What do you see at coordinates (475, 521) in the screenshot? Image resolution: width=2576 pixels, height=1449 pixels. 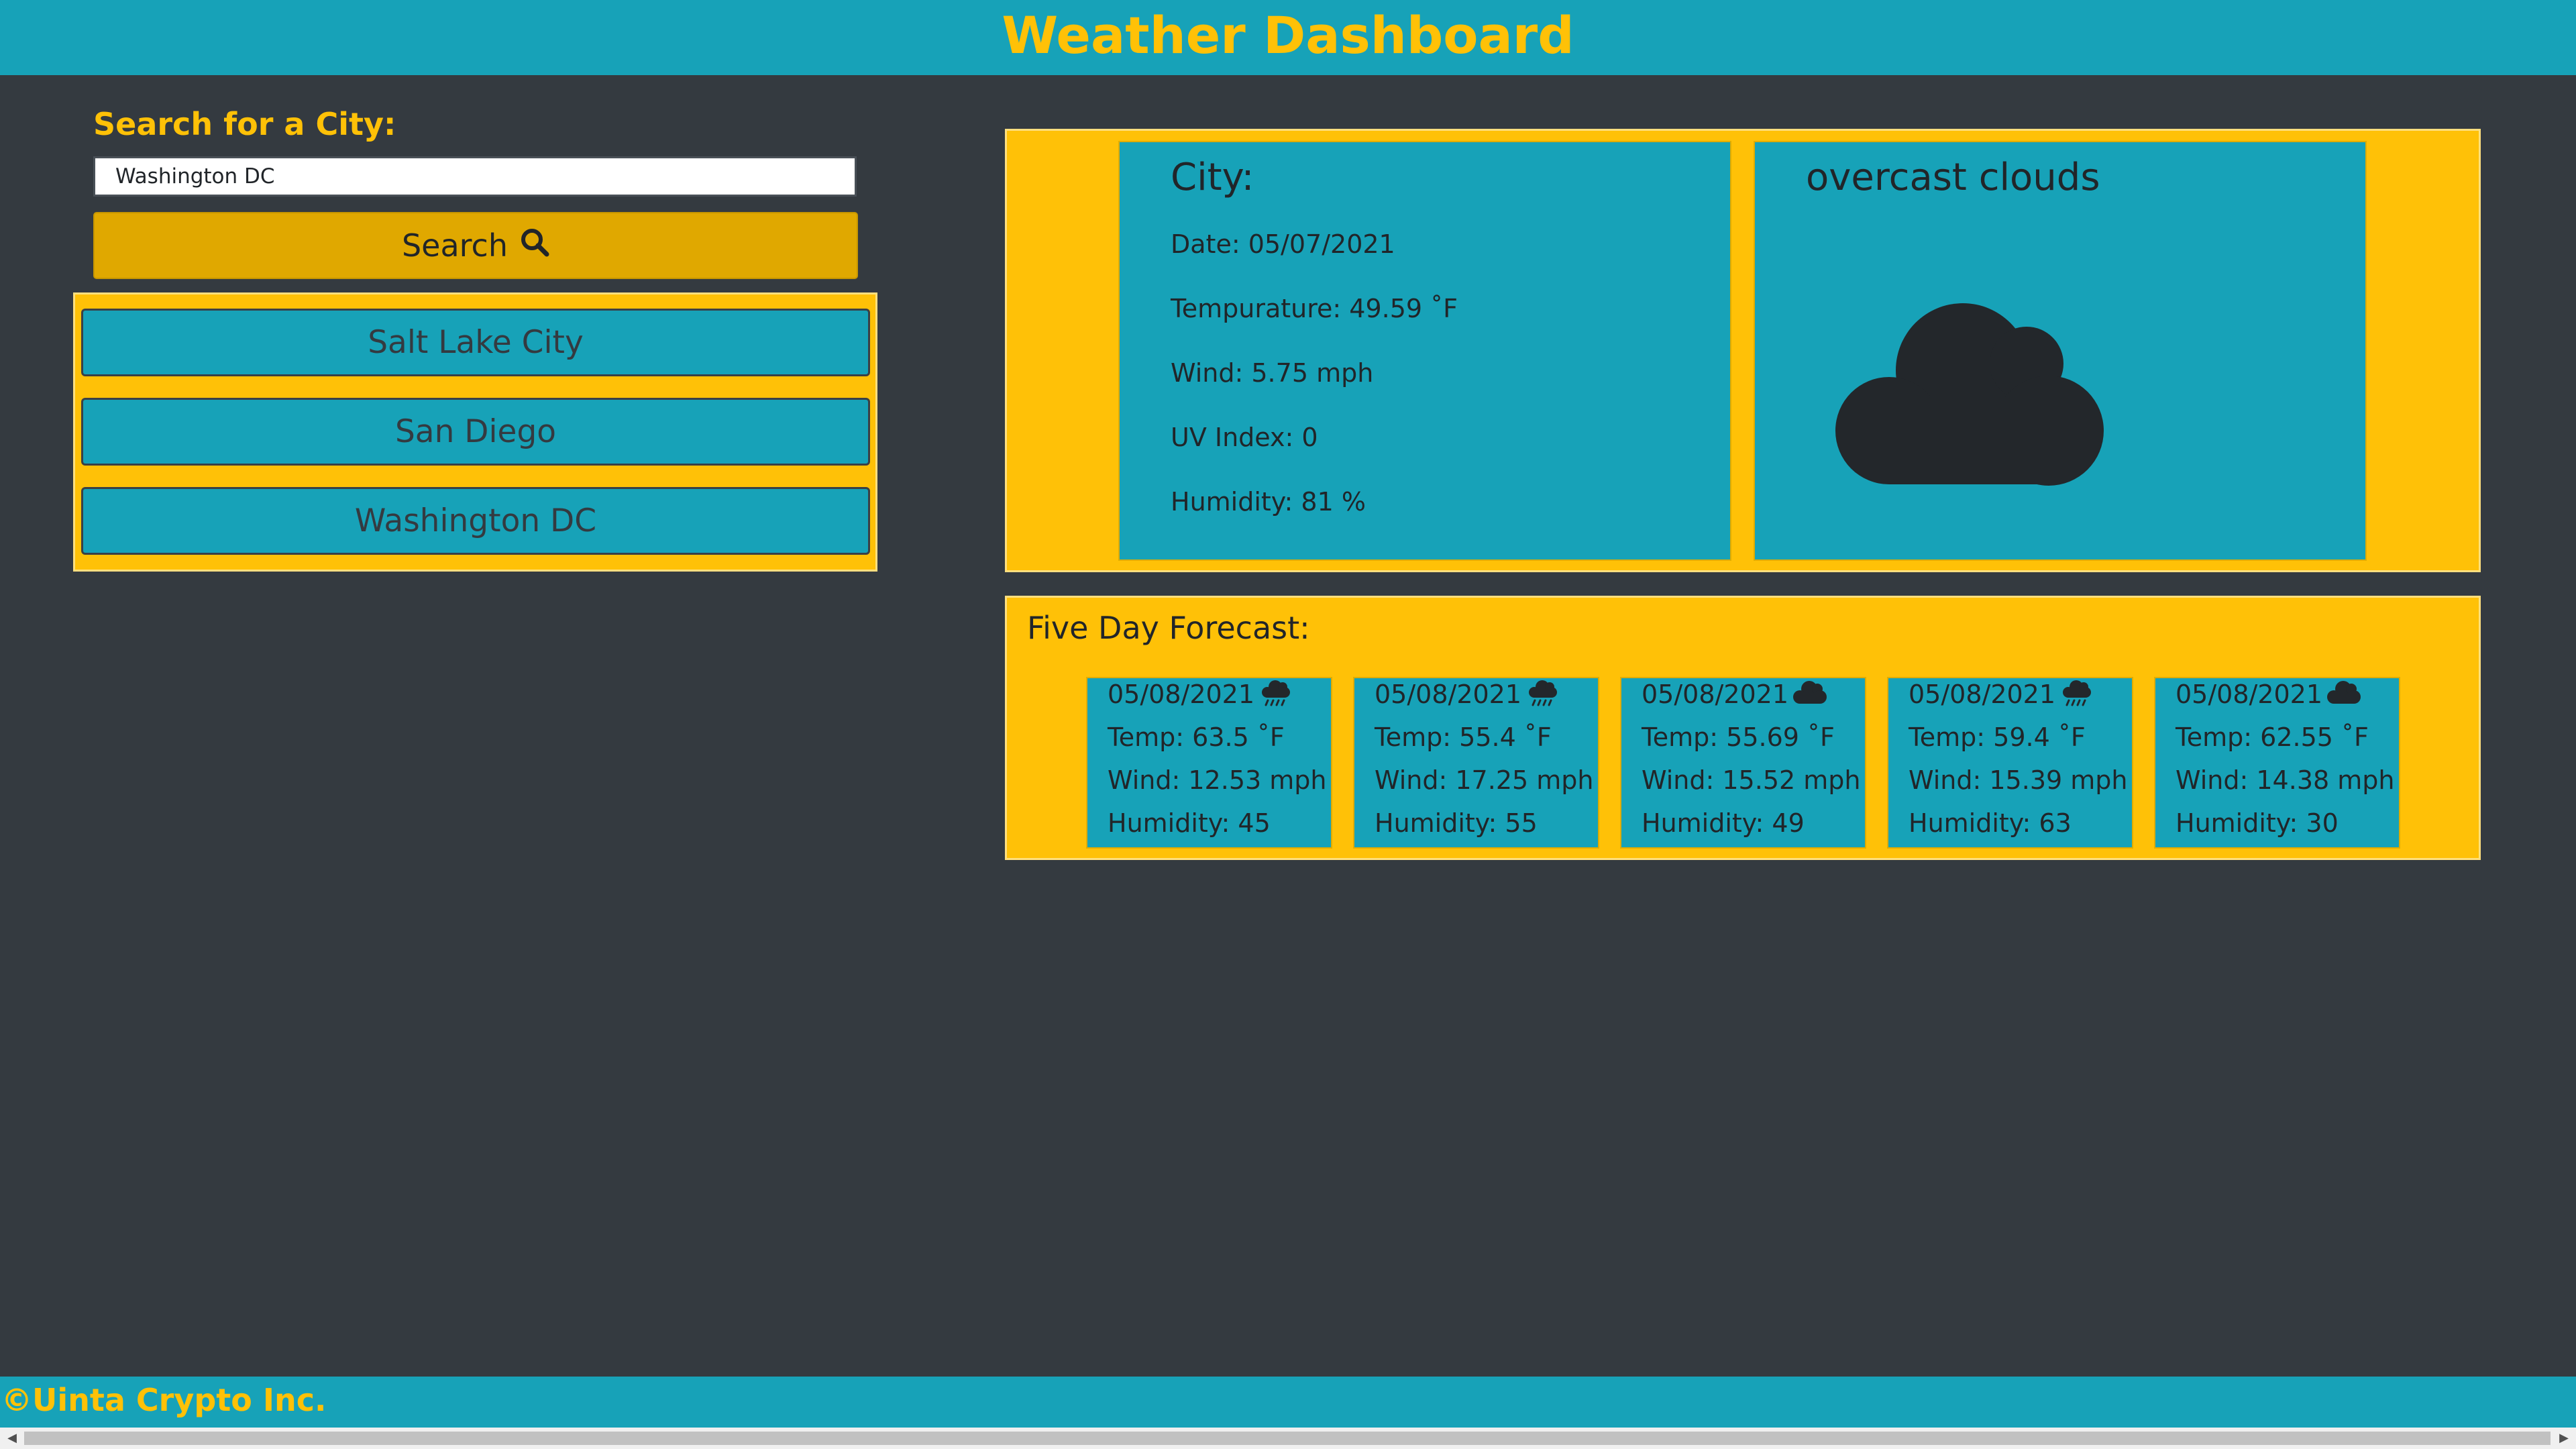 I see `history-item-washington-dc: Washington DC` at bounding box center [475, 521].